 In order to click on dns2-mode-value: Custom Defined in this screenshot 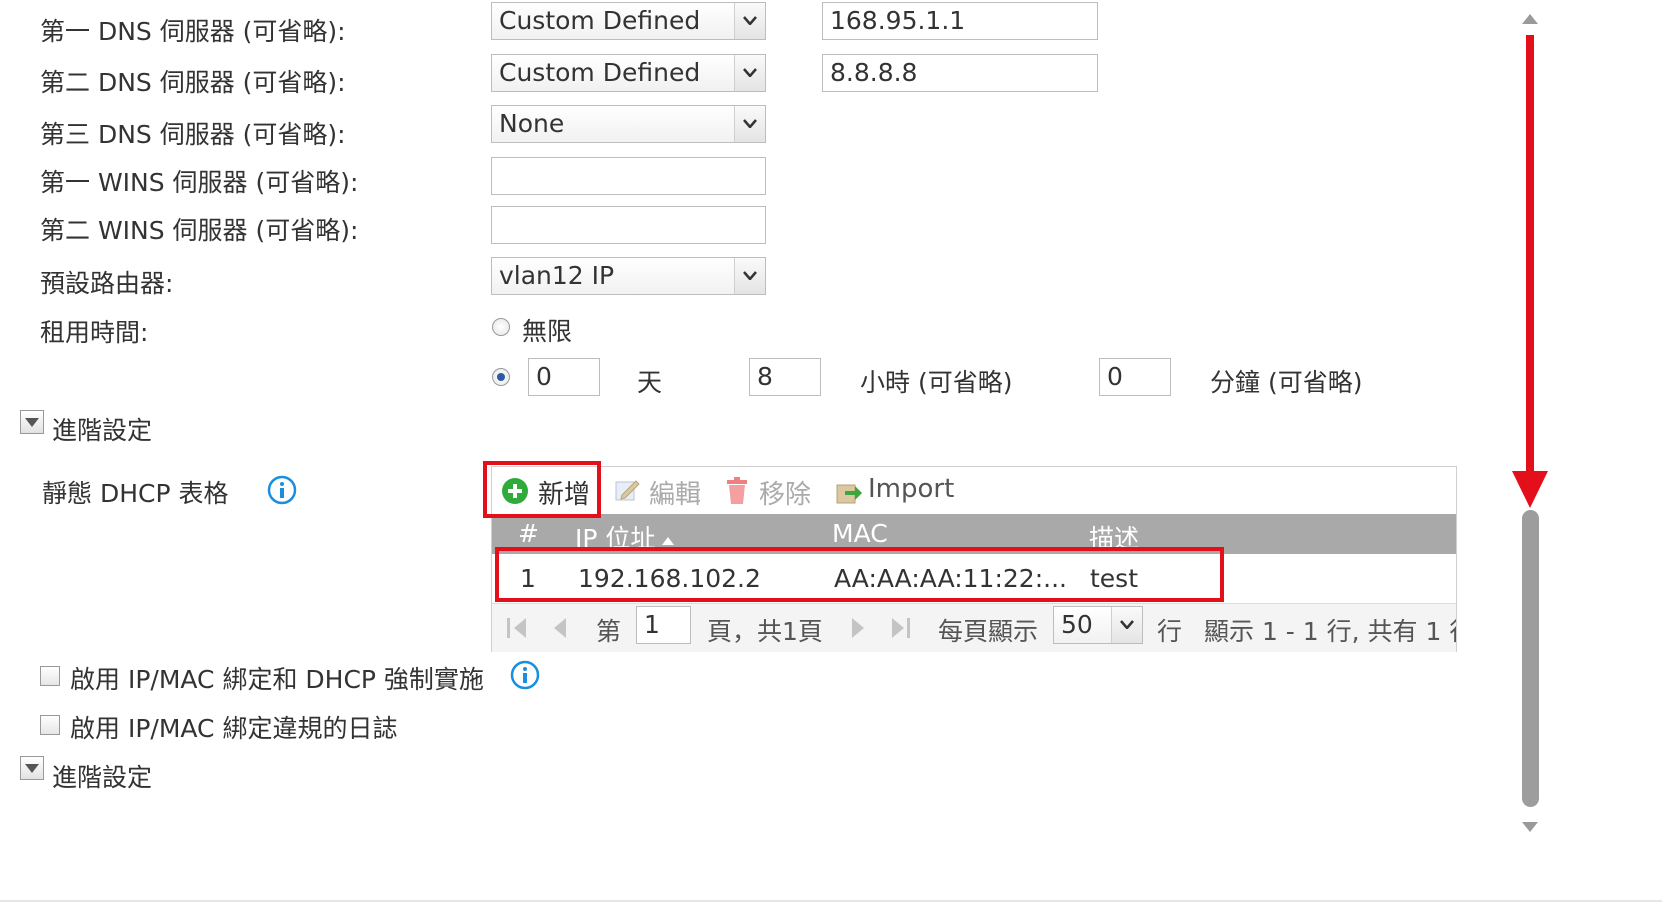, I will do `click(600, 72)`.